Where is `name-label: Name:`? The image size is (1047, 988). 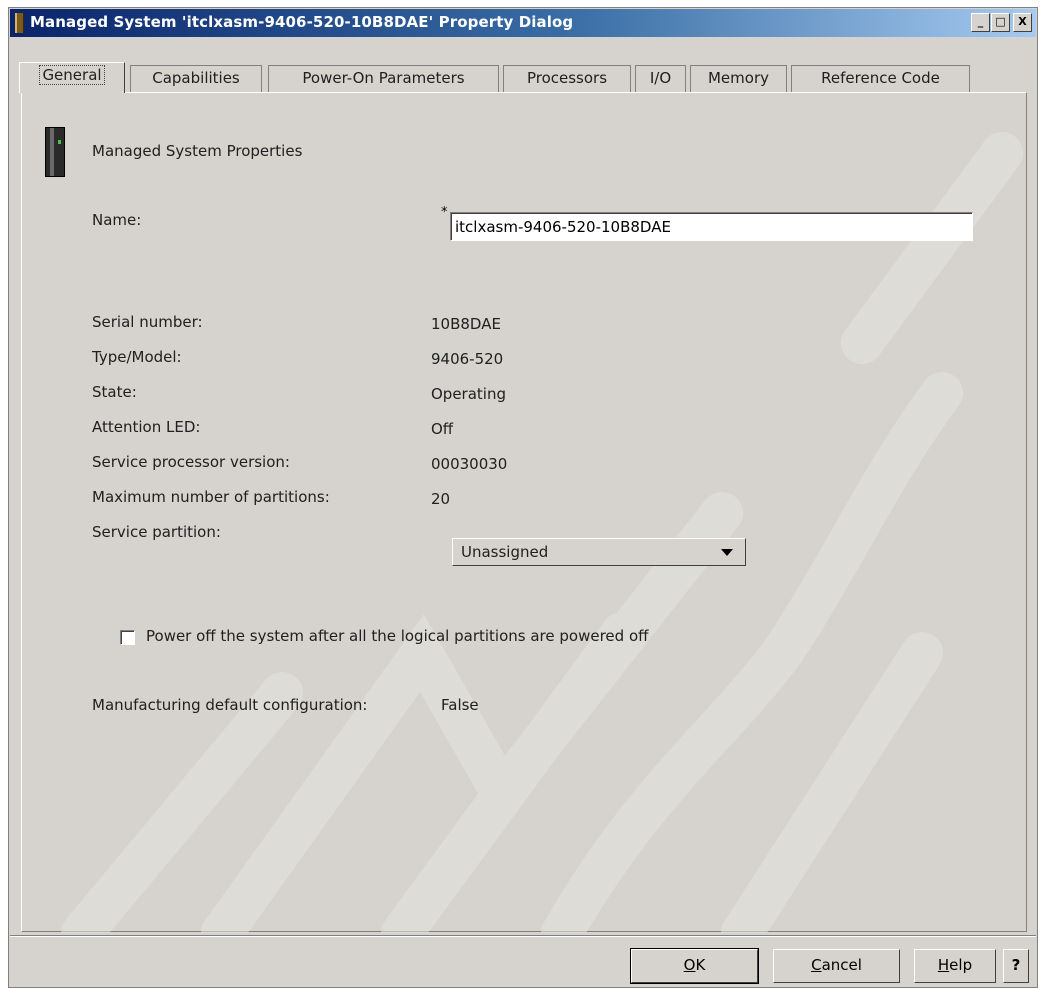 name-label: Name: is located at coordinates (117, 220).